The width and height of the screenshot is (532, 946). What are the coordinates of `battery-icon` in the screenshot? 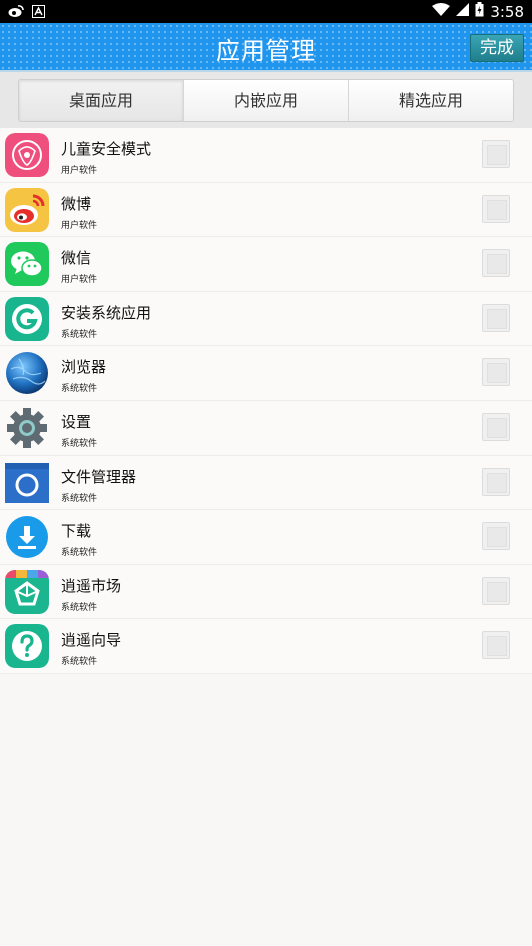 It's located at (479, 11).